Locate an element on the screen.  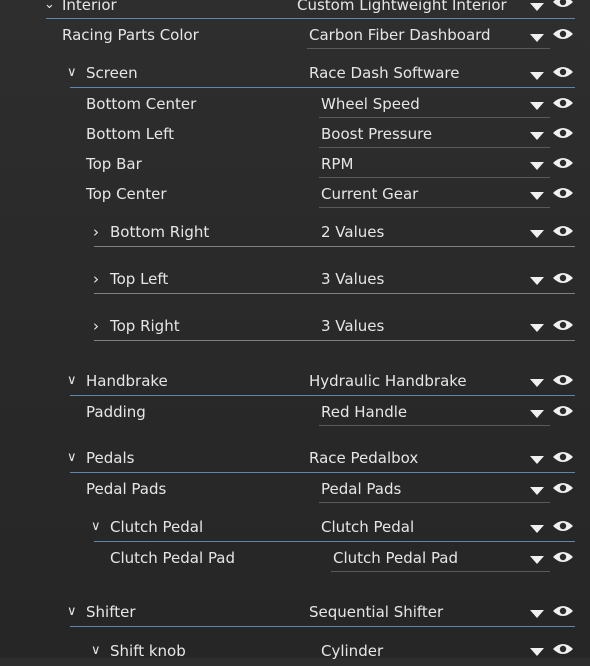
property-row-top-center: Top Center Current Gear is located at coordinates (295, 194).